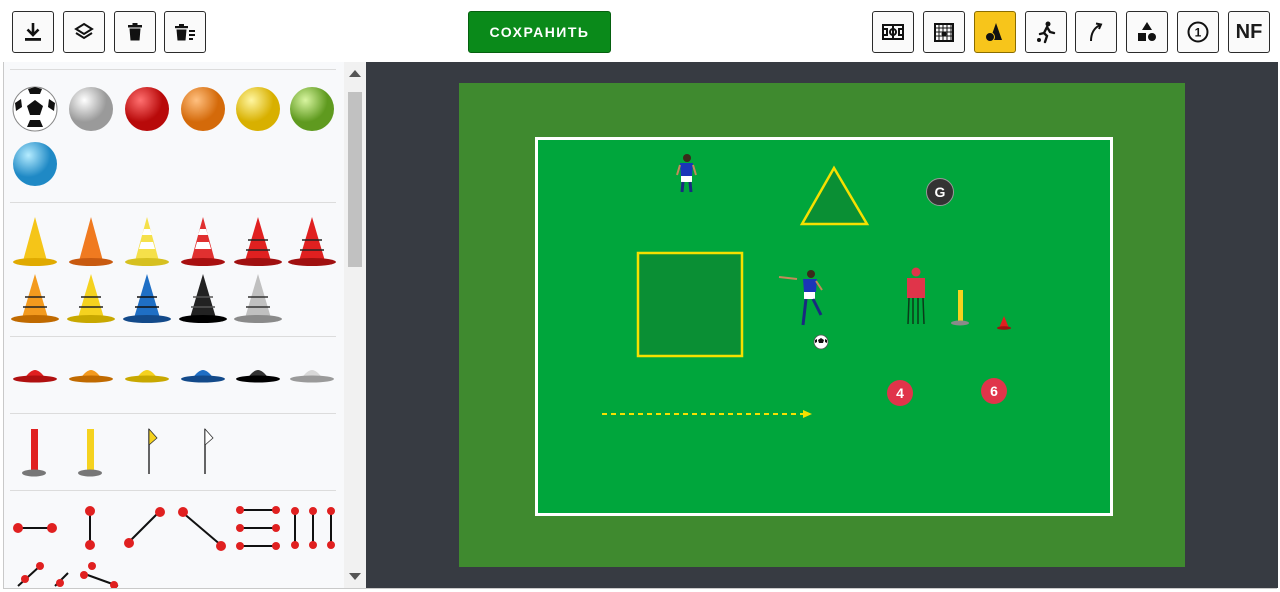 The height and width of the screenshot is (592, 1280). I want to click on svg-text: 1, so click(1198, 33).